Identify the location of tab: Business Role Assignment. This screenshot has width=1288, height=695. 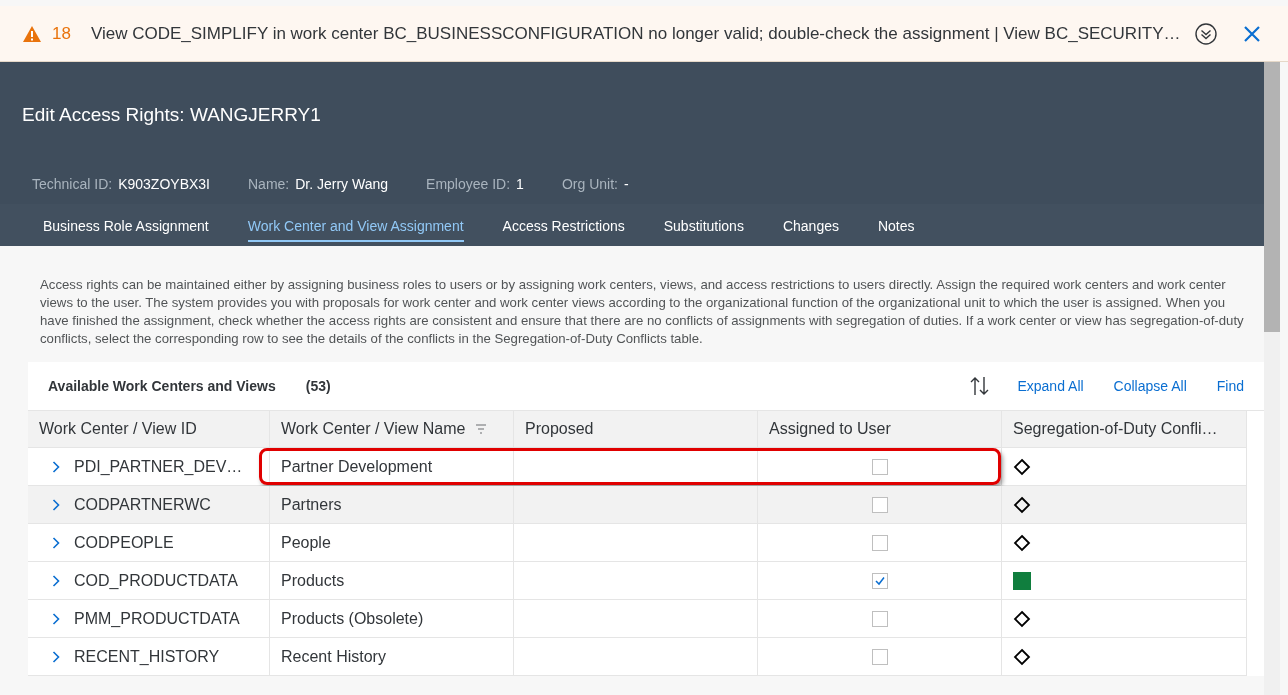
(126, 230).